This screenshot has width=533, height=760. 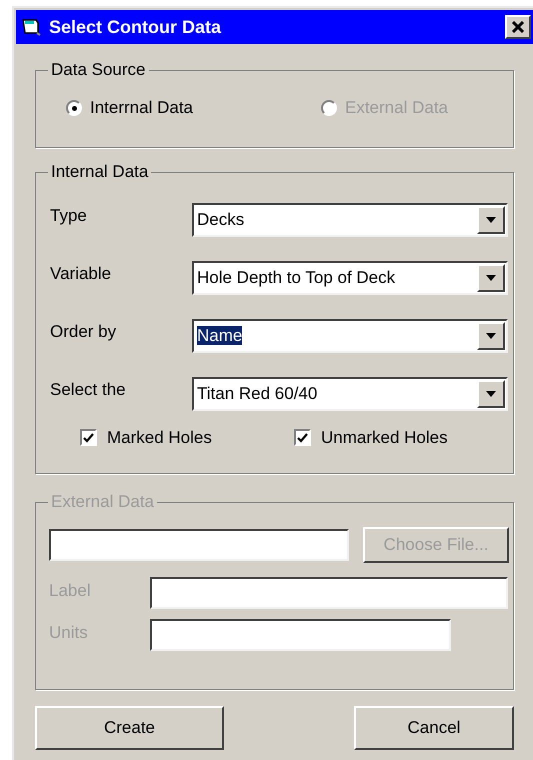 What do you see at coordinates (88, 390) in the screenshot?
I see `field-label: Select the` at bounding box center [88, 390].